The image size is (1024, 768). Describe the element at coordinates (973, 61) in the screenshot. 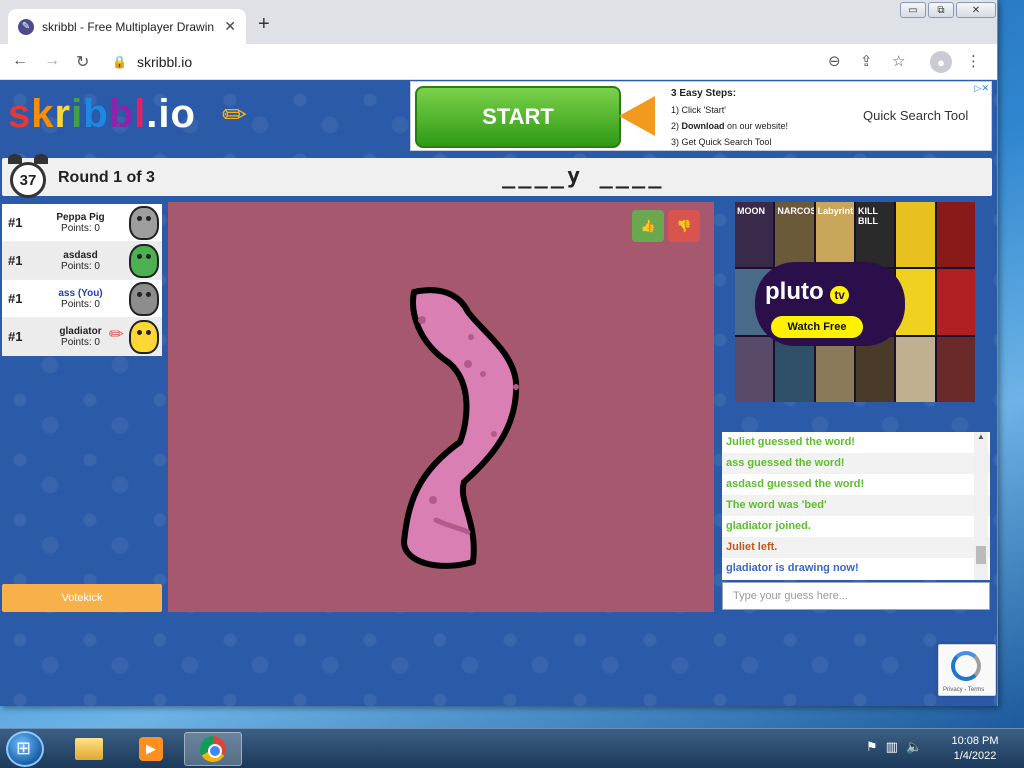

I see `menu-kebab-icon: ⋮` at that location.